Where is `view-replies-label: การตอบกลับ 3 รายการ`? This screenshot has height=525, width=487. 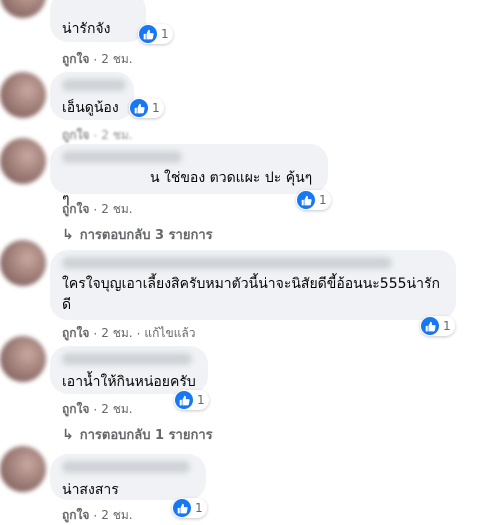
view-replies-label: การตอบกลับ 3 รายการ is located at coordinates (146, 235).